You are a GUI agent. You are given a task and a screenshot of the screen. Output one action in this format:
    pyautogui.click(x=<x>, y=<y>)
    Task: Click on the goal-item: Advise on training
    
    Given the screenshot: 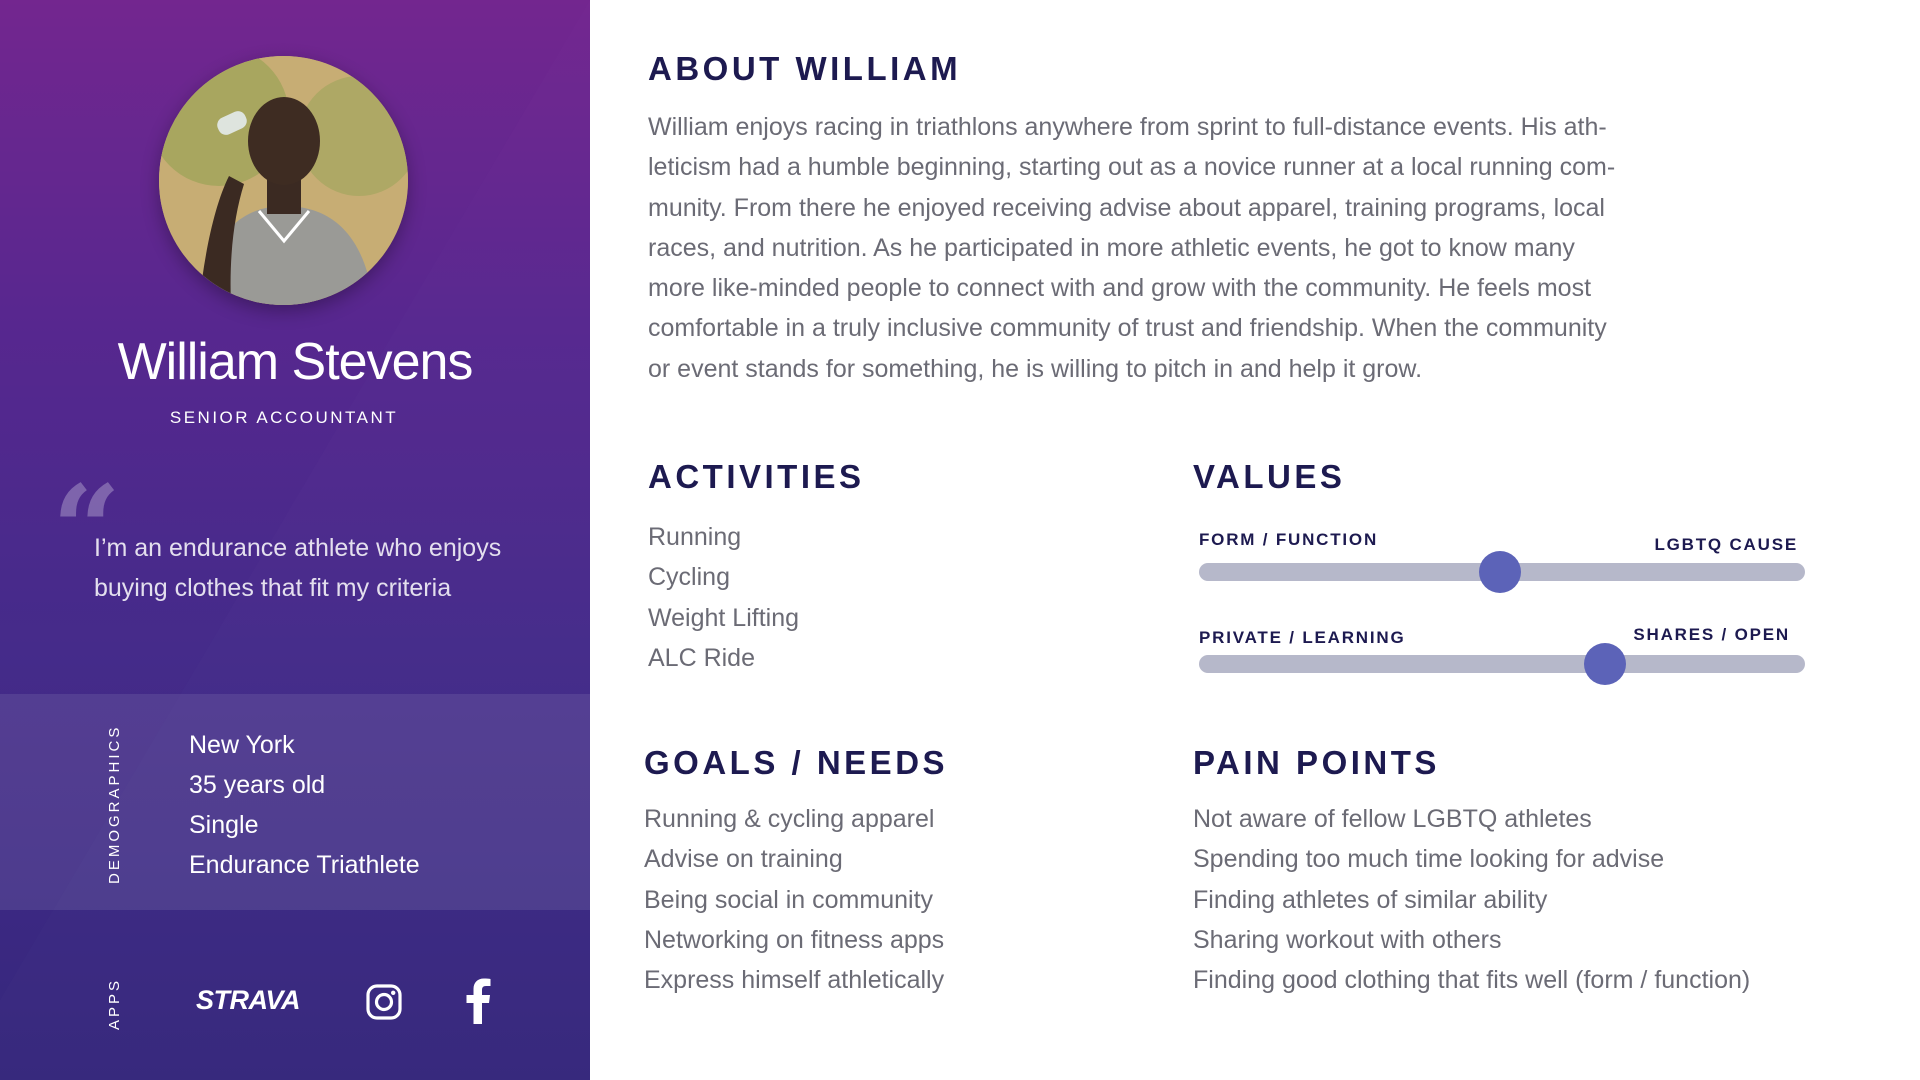 What is the action you would take?
    pyautogui.click(x=743, y=859)
    